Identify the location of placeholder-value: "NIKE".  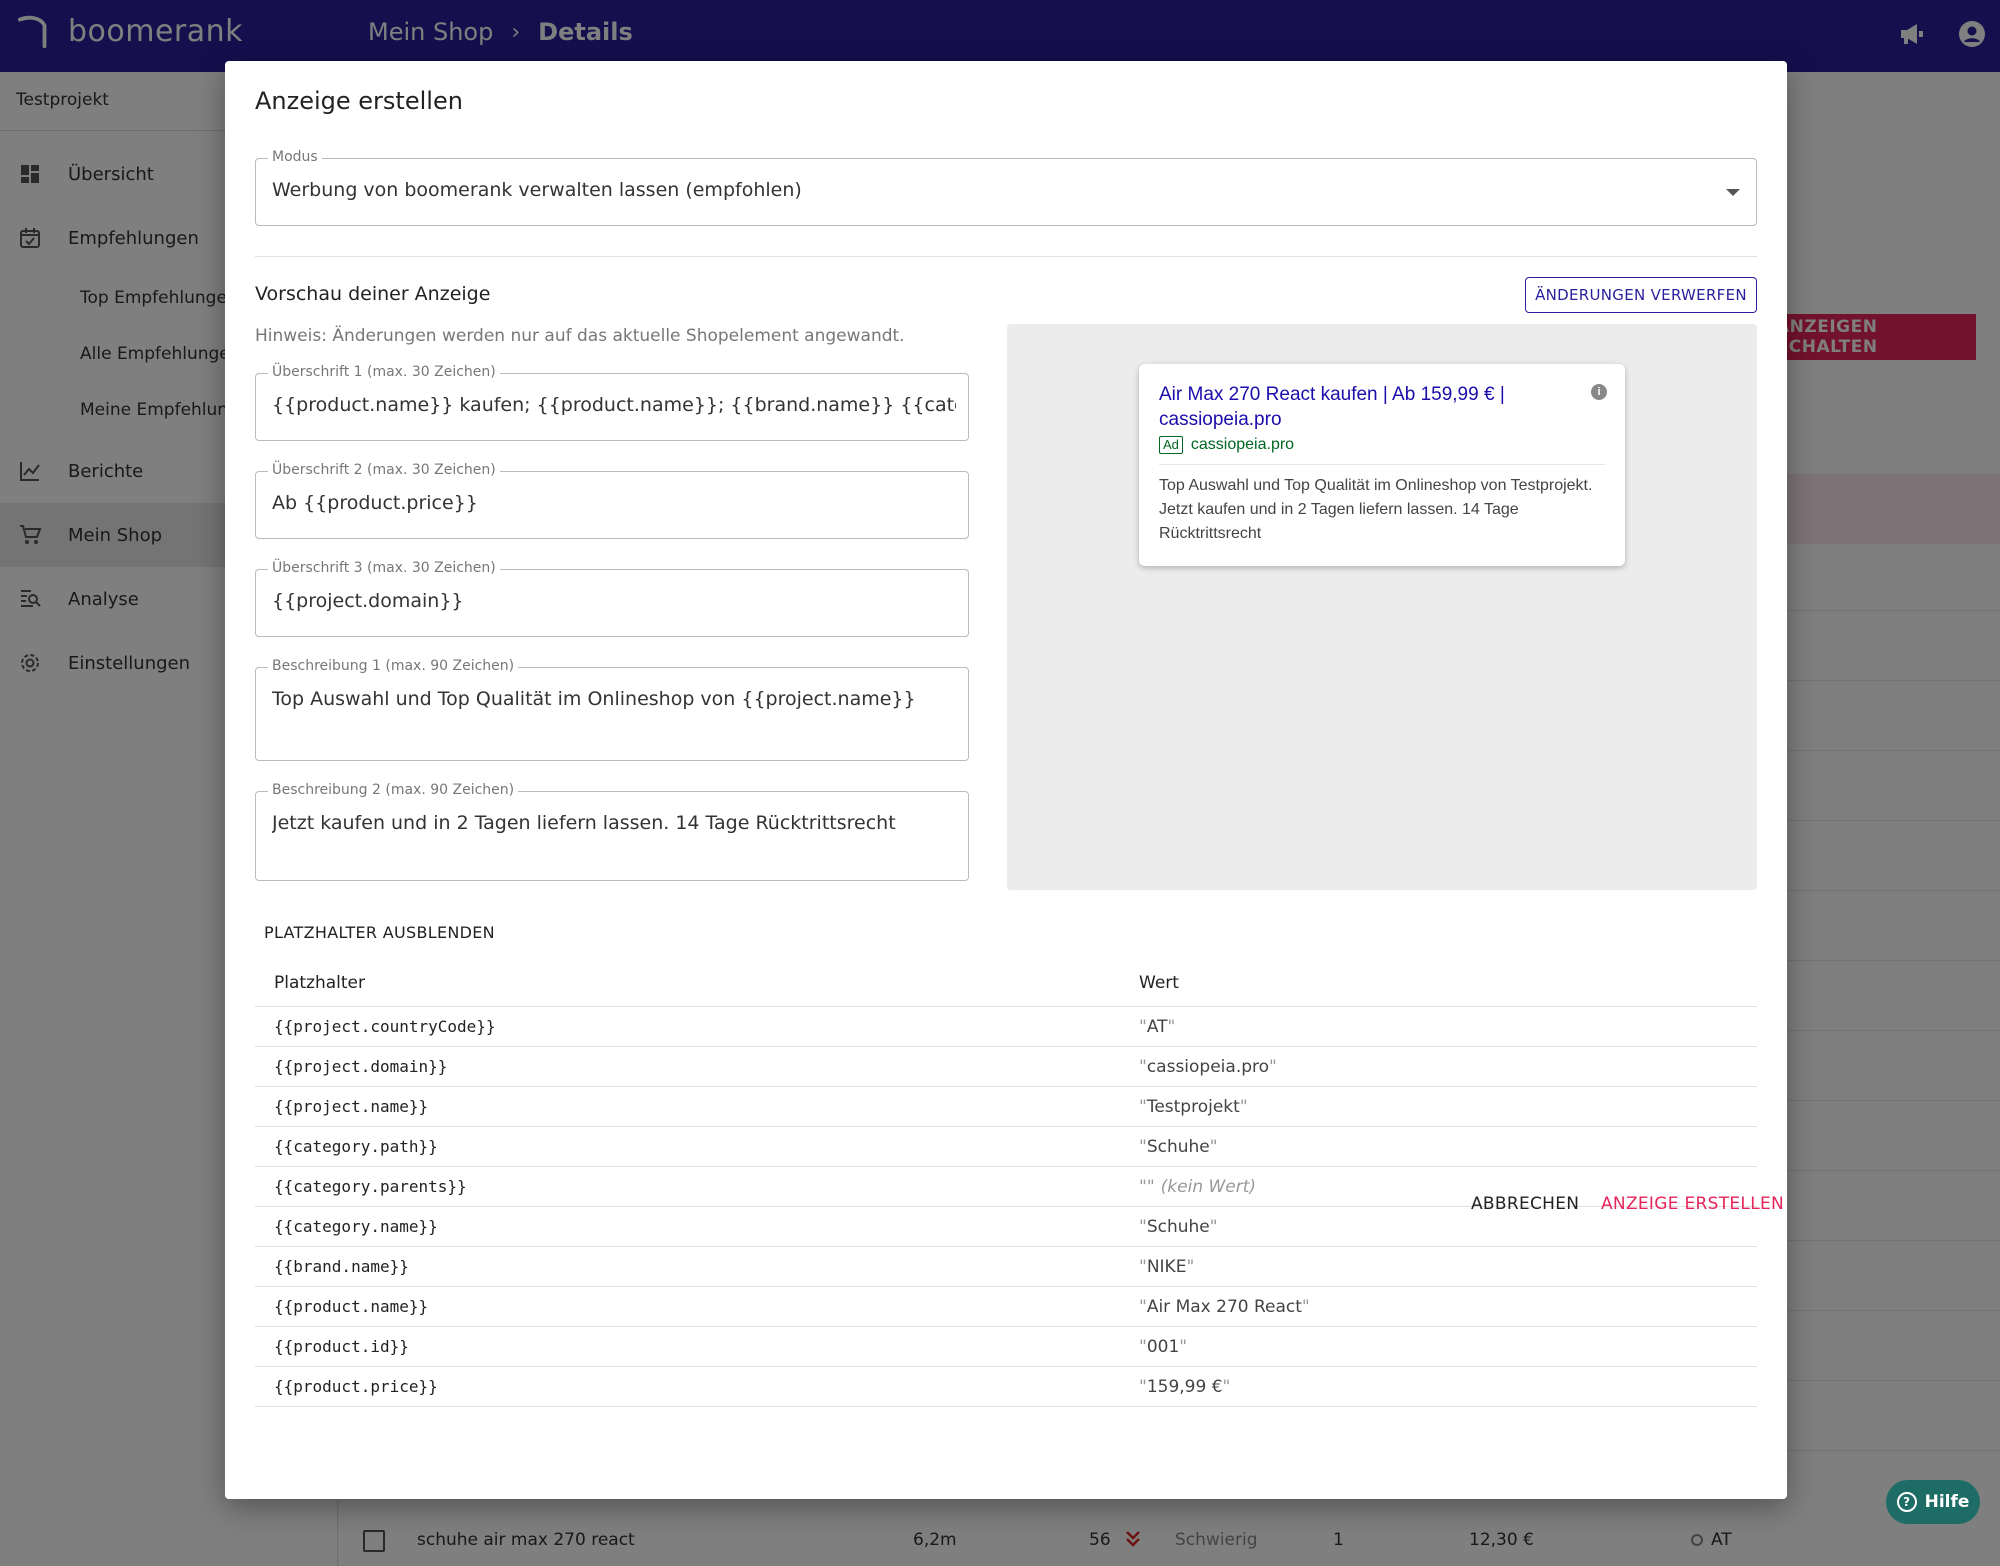
(1167, 1267).